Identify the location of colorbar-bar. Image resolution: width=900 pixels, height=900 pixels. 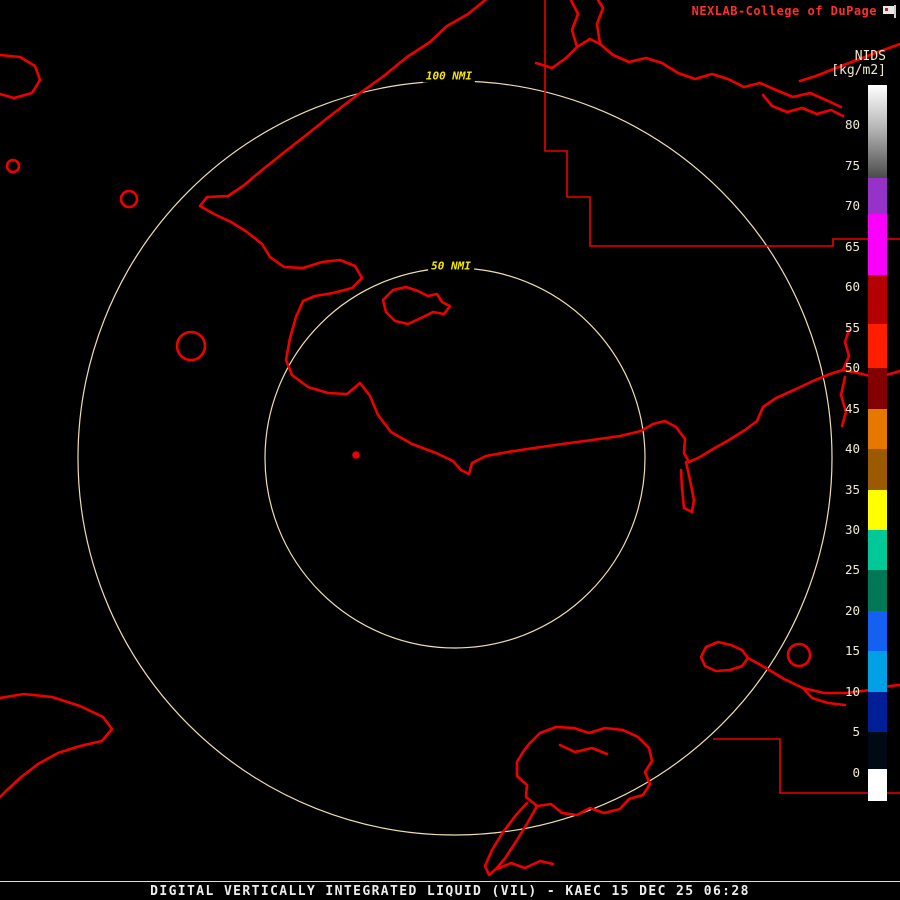
(877, 443).